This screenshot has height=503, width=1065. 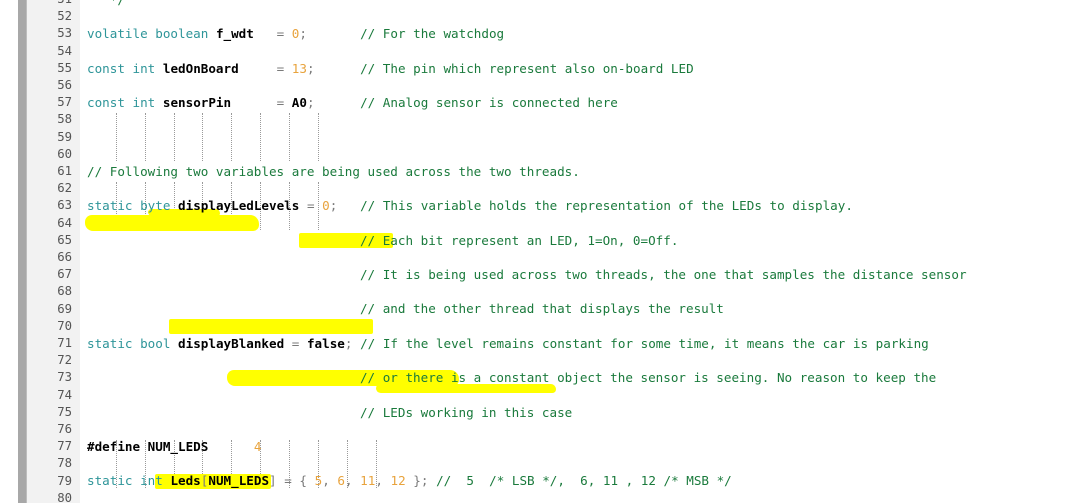 What do you see at coordinates (576, 446) in the screenshot?
I see `code-line: #define NUM_LEDS 4` at bounding box center [576, 446].